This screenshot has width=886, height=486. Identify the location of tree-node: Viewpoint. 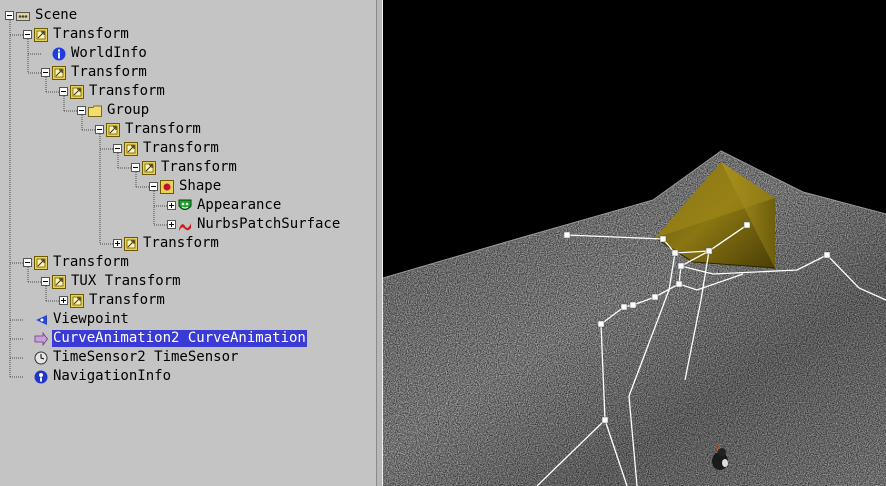
(76, 319).